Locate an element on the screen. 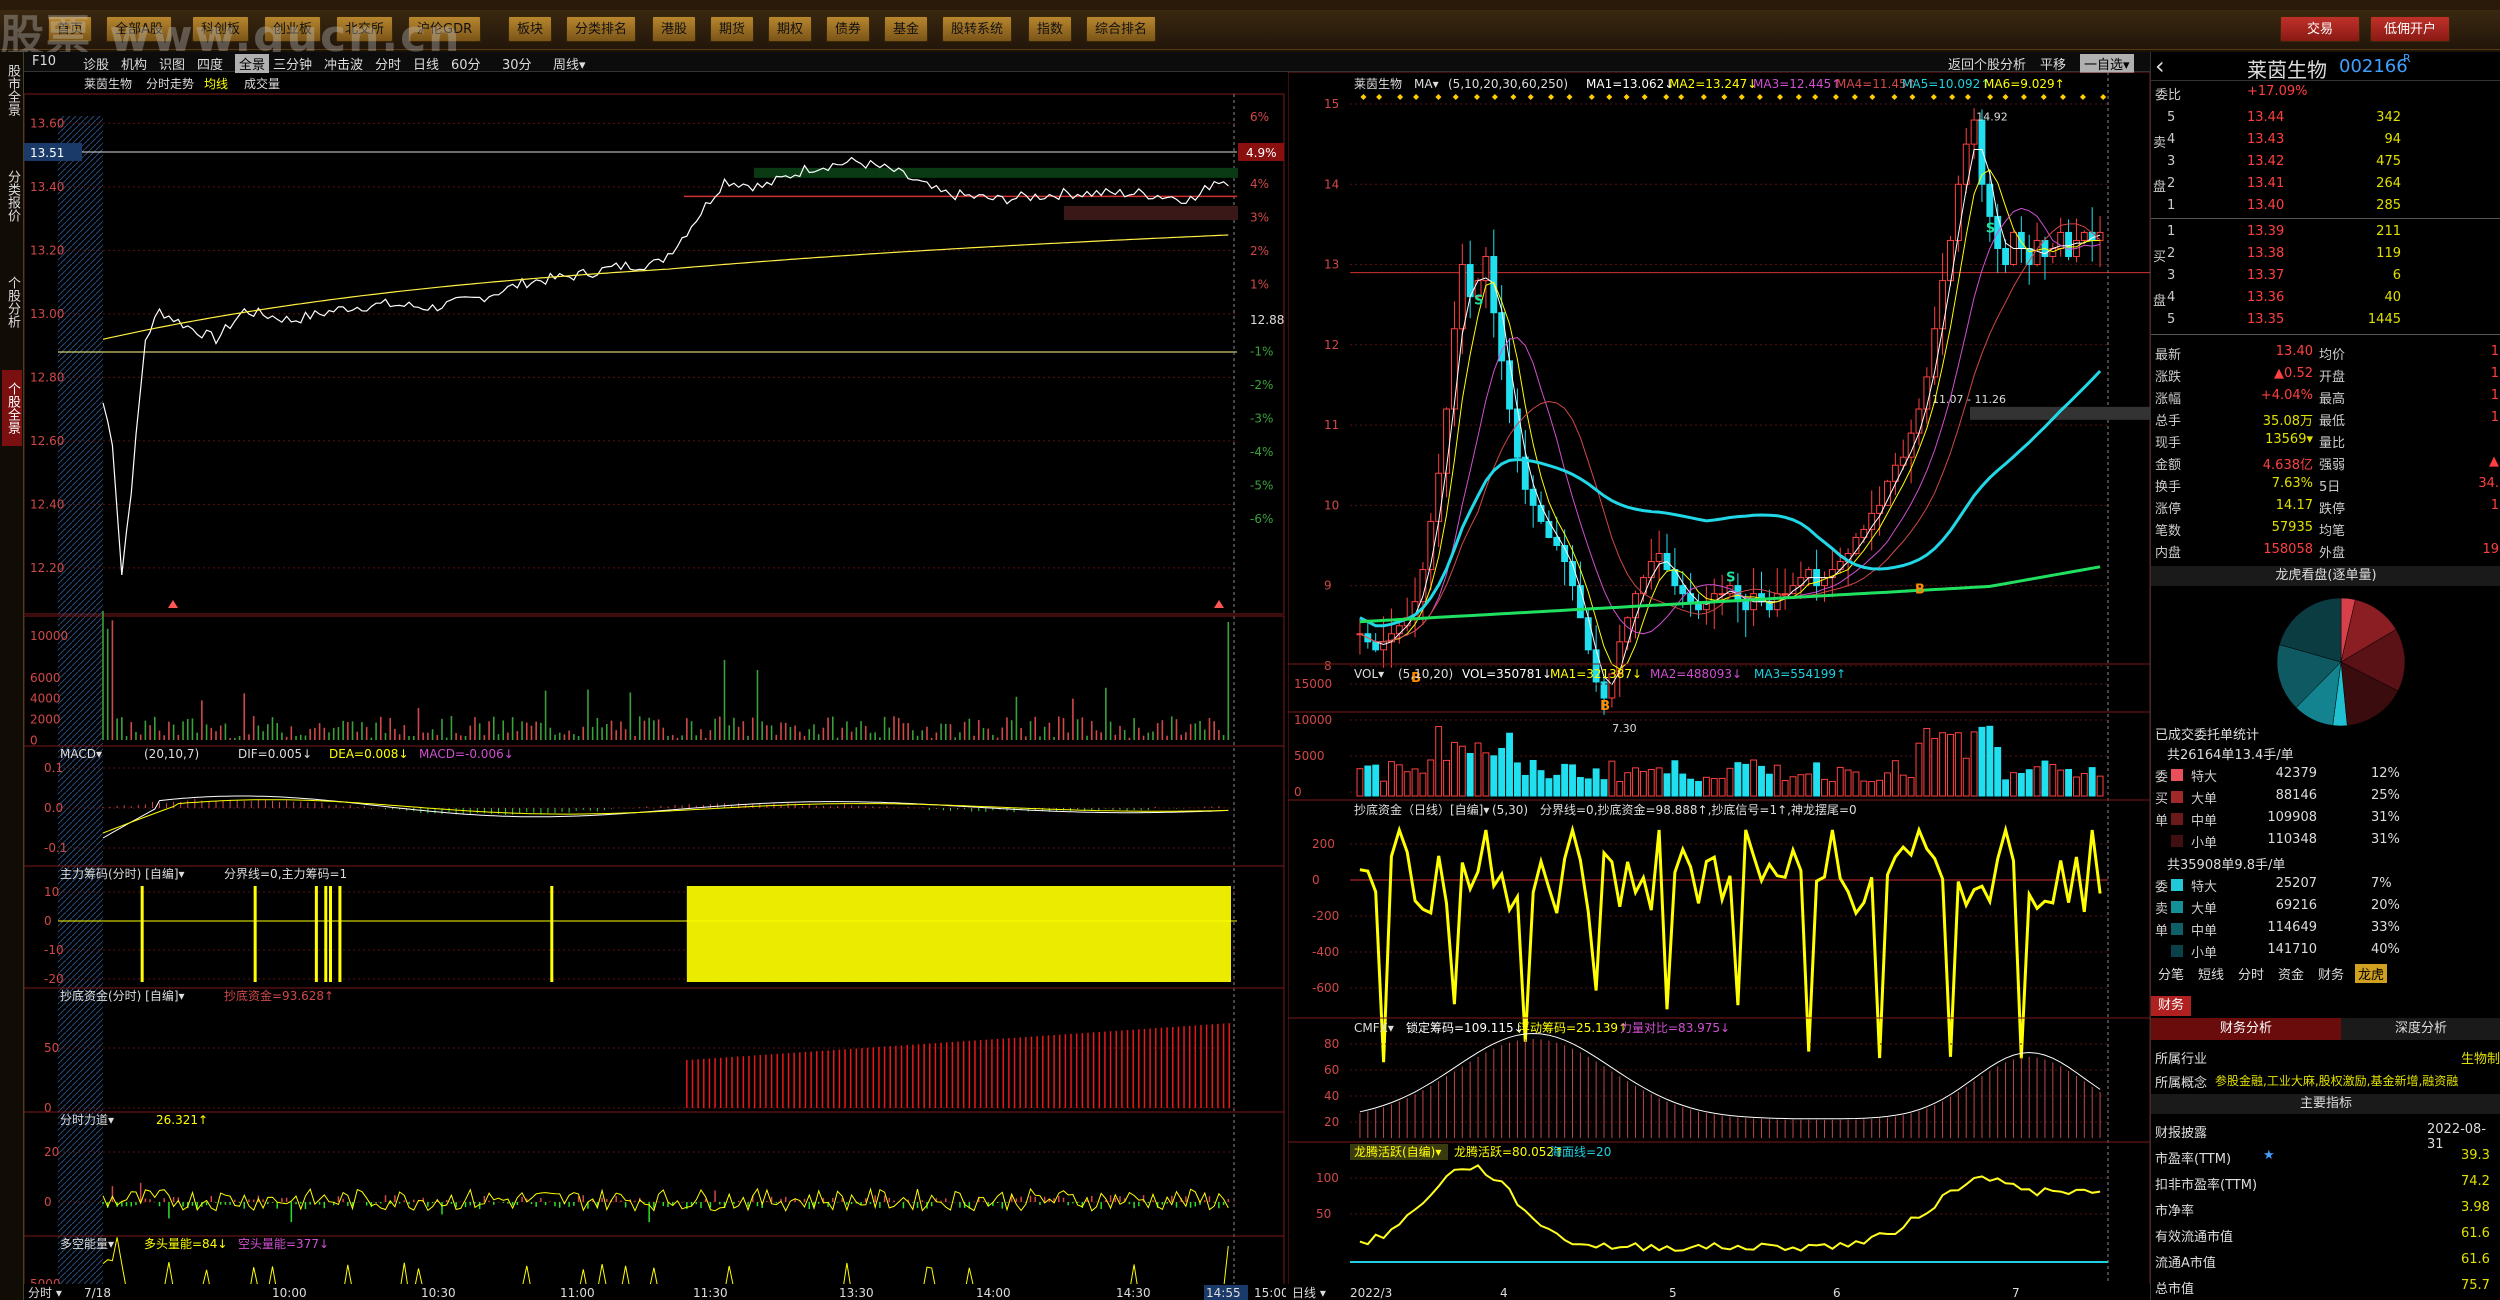 The image size is (2500, 1300). menu-button-15: 综合排名 is located at coordinates (1121, 29).